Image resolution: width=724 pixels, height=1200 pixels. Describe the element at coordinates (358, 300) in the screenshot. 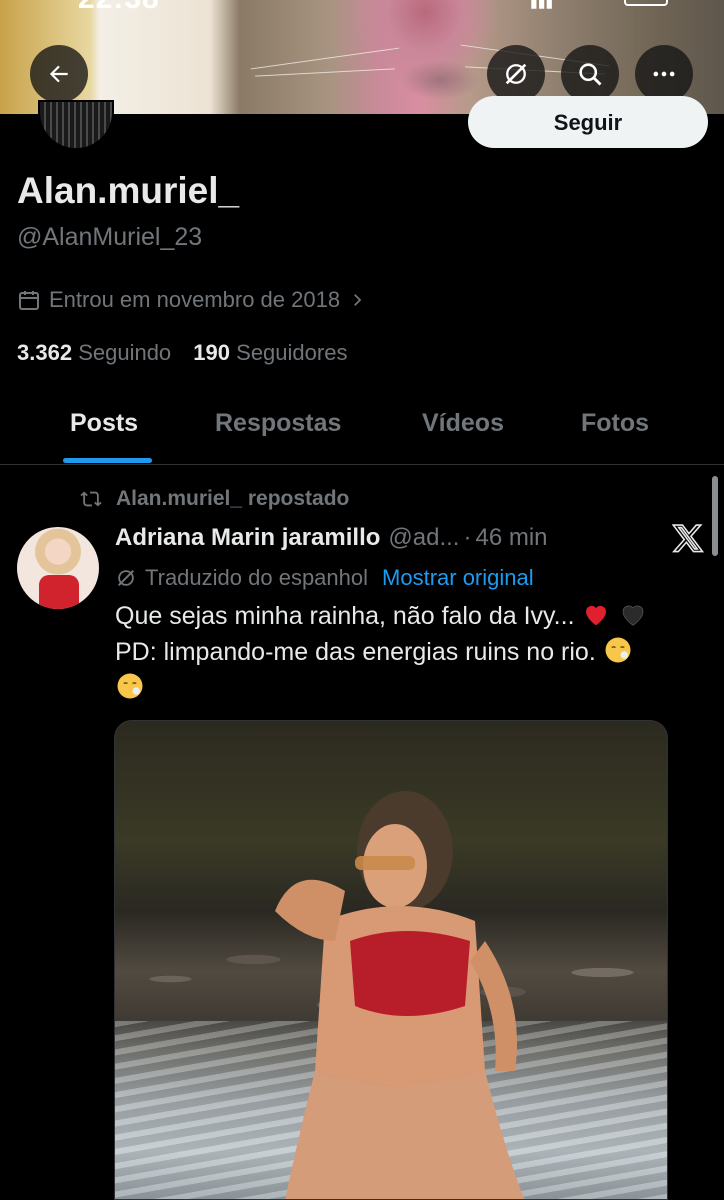

I see `chevron-right-icon` at that location.